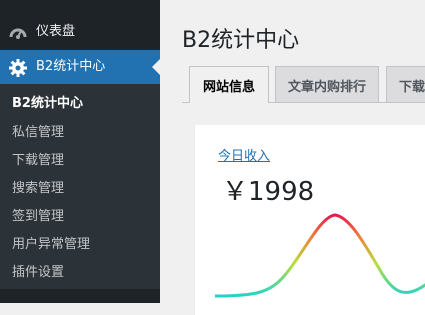 The image size is (425, 315). I want to click on submenu-item-downloads: 下载管理, so click(38, 161).